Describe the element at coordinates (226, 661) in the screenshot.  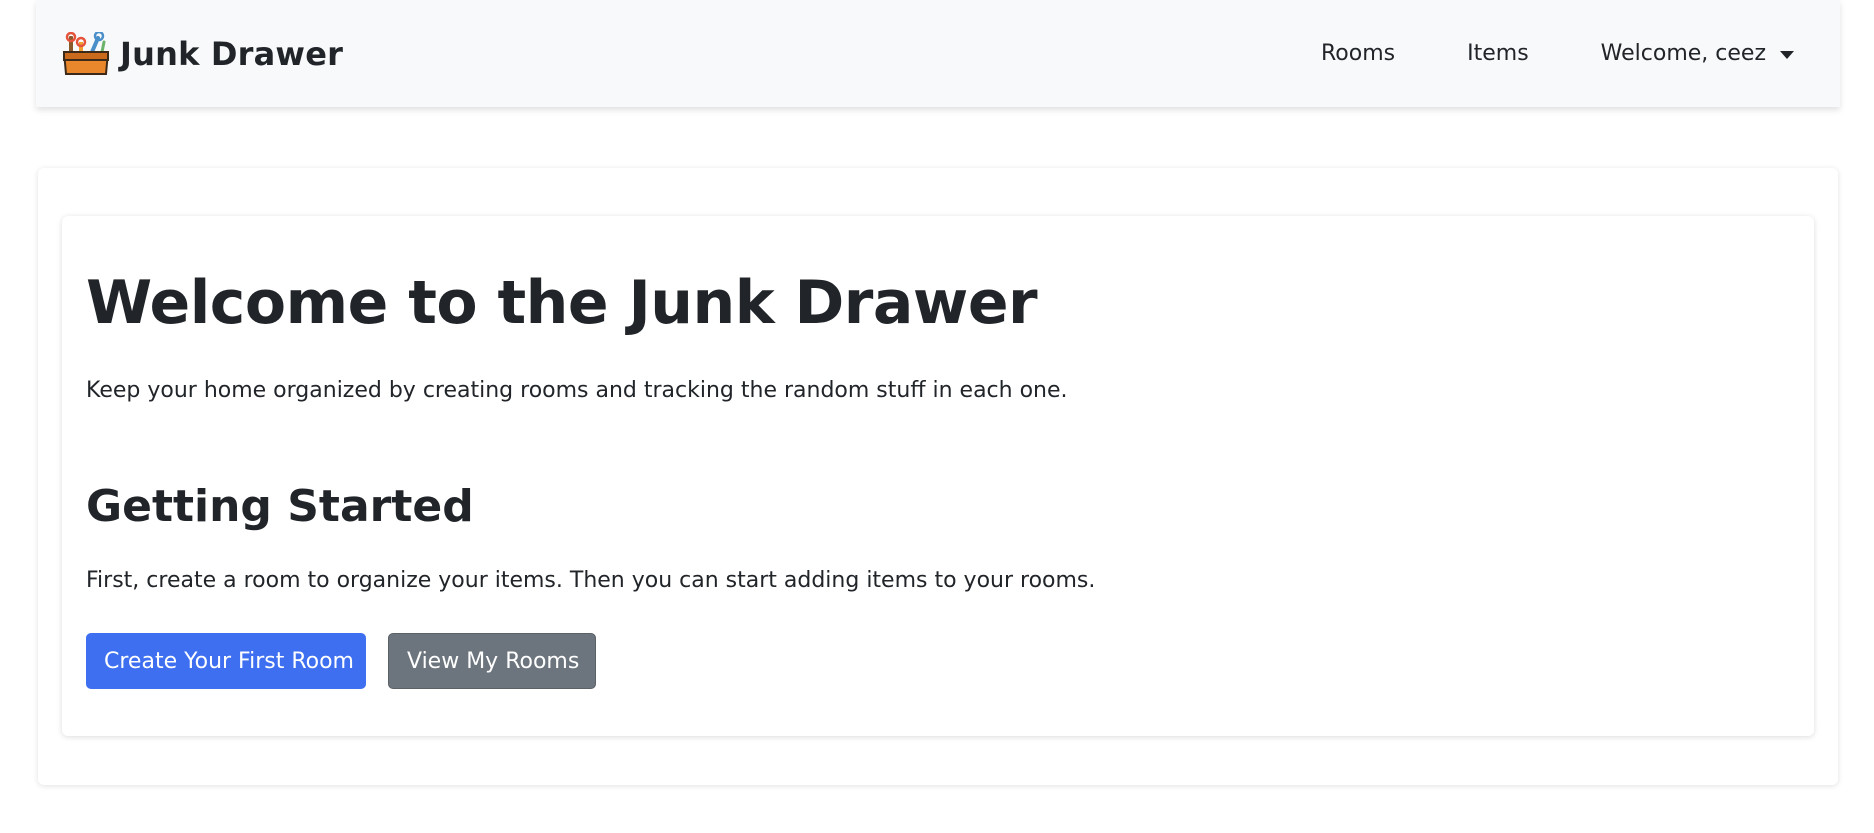
I see `create-first-room-button: Create Your First Room` at that location.